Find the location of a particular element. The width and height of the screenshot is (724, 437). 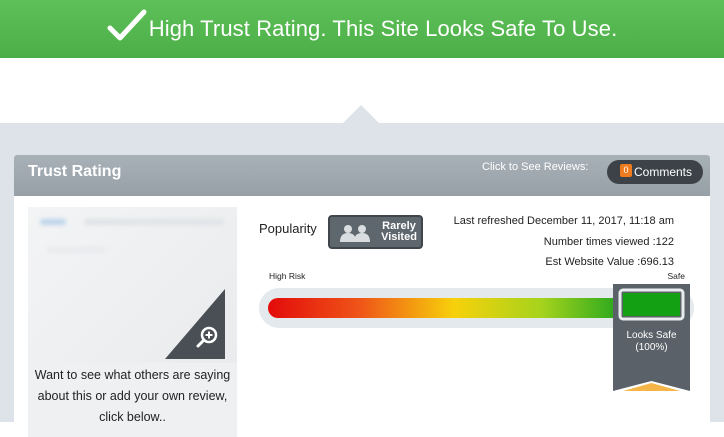

comments-button-label: Comments is located at coordinates (663, 172).